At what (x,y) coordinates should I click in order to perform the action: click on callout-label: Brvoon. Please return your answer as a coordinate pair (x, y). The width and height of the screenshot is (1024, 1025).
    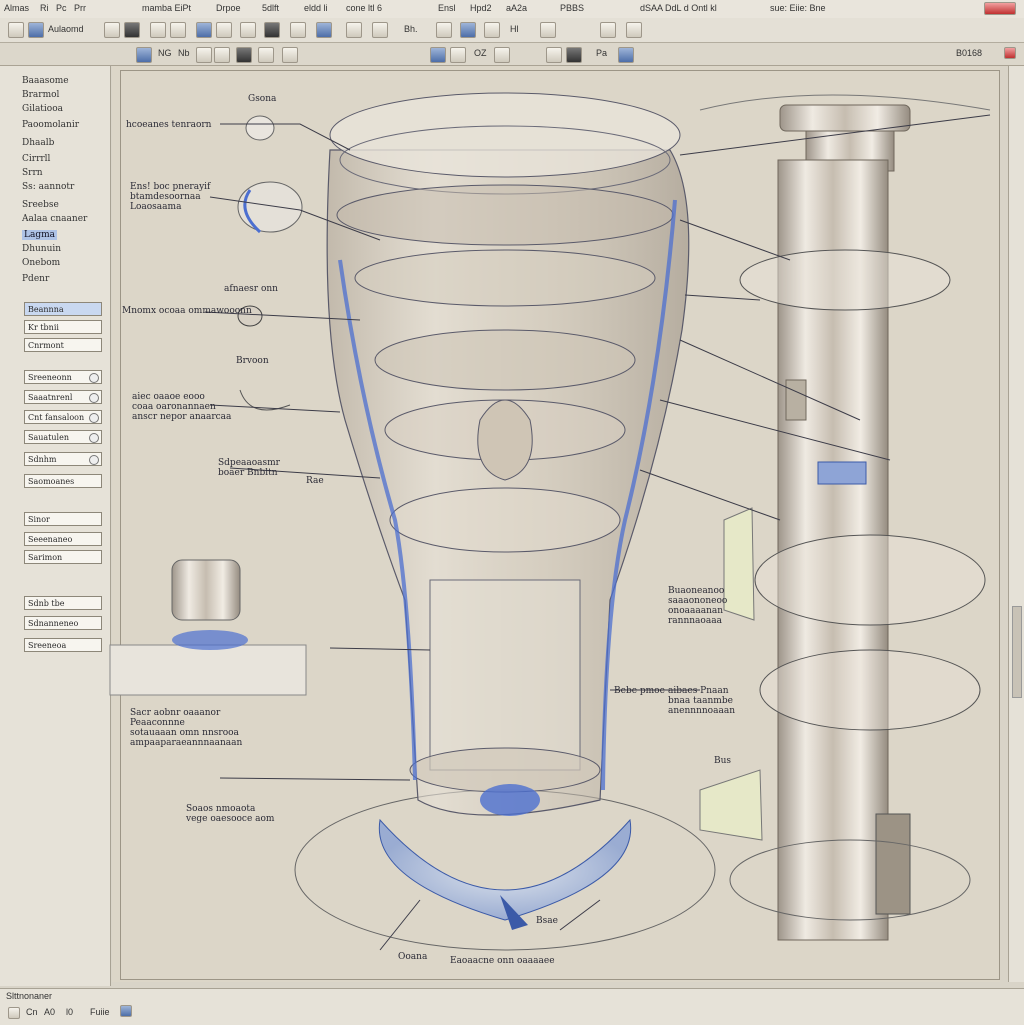
    Looking at the image, I should click on (252, 361).